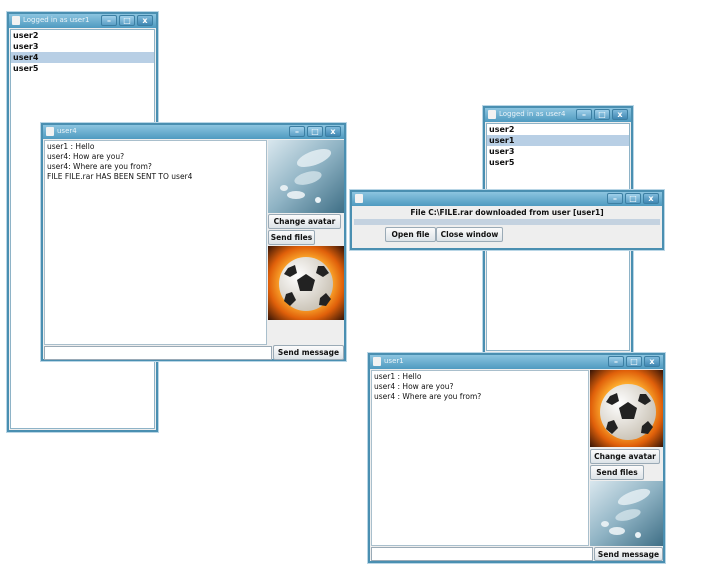  I want to click on chat-window-user4-titlebar: user4 – □ x, so click(193, 132).